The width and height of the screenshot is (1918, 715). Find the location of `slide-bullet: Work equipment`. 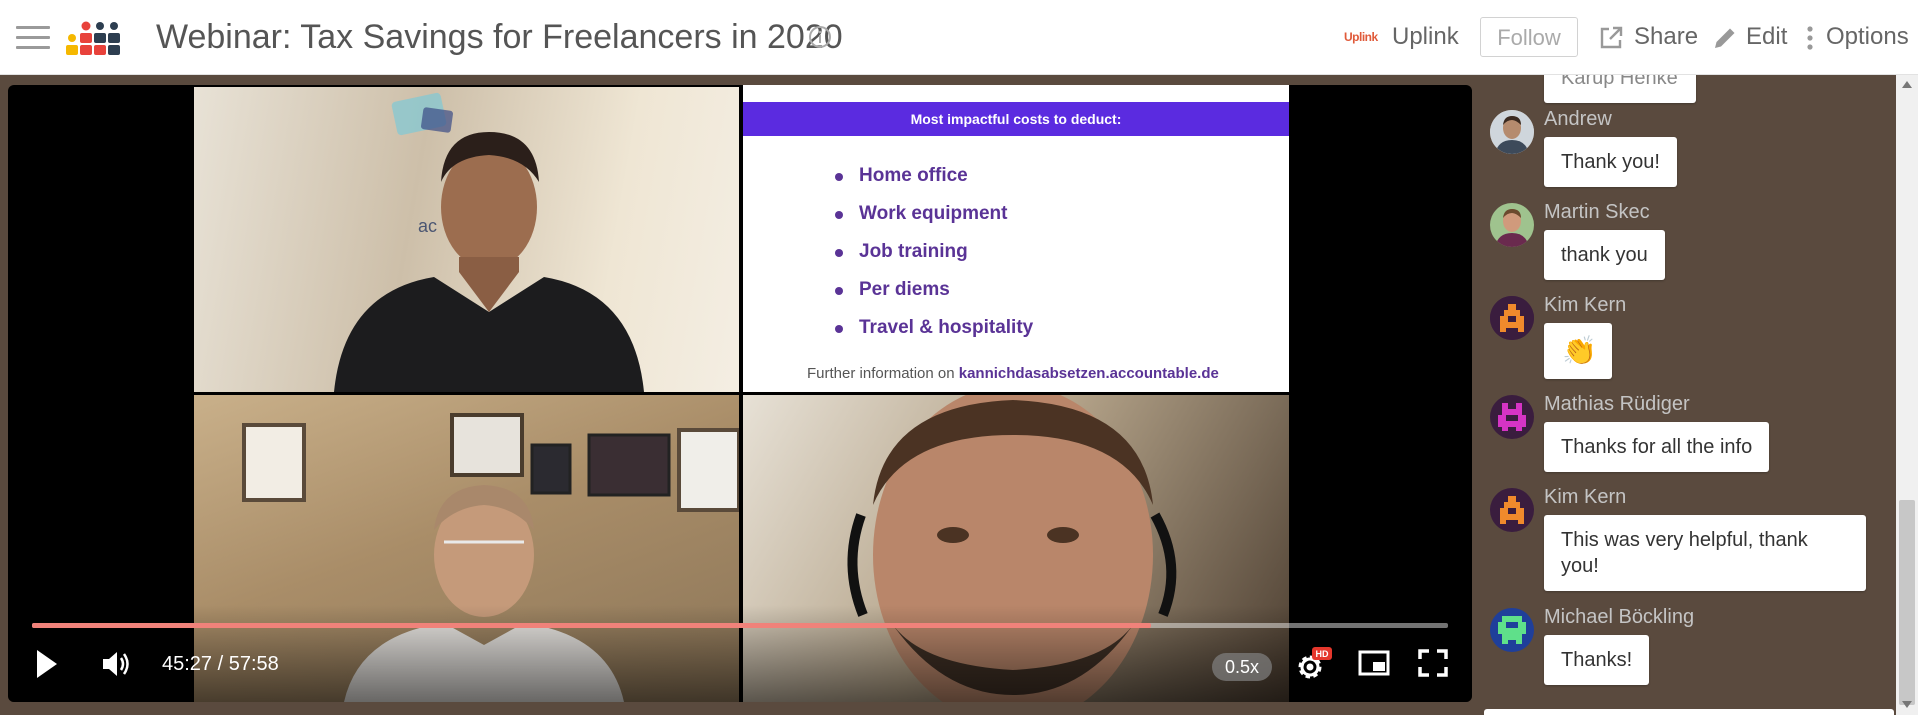

slide-bullet: Work equipment is located at coordinates (933, 214).